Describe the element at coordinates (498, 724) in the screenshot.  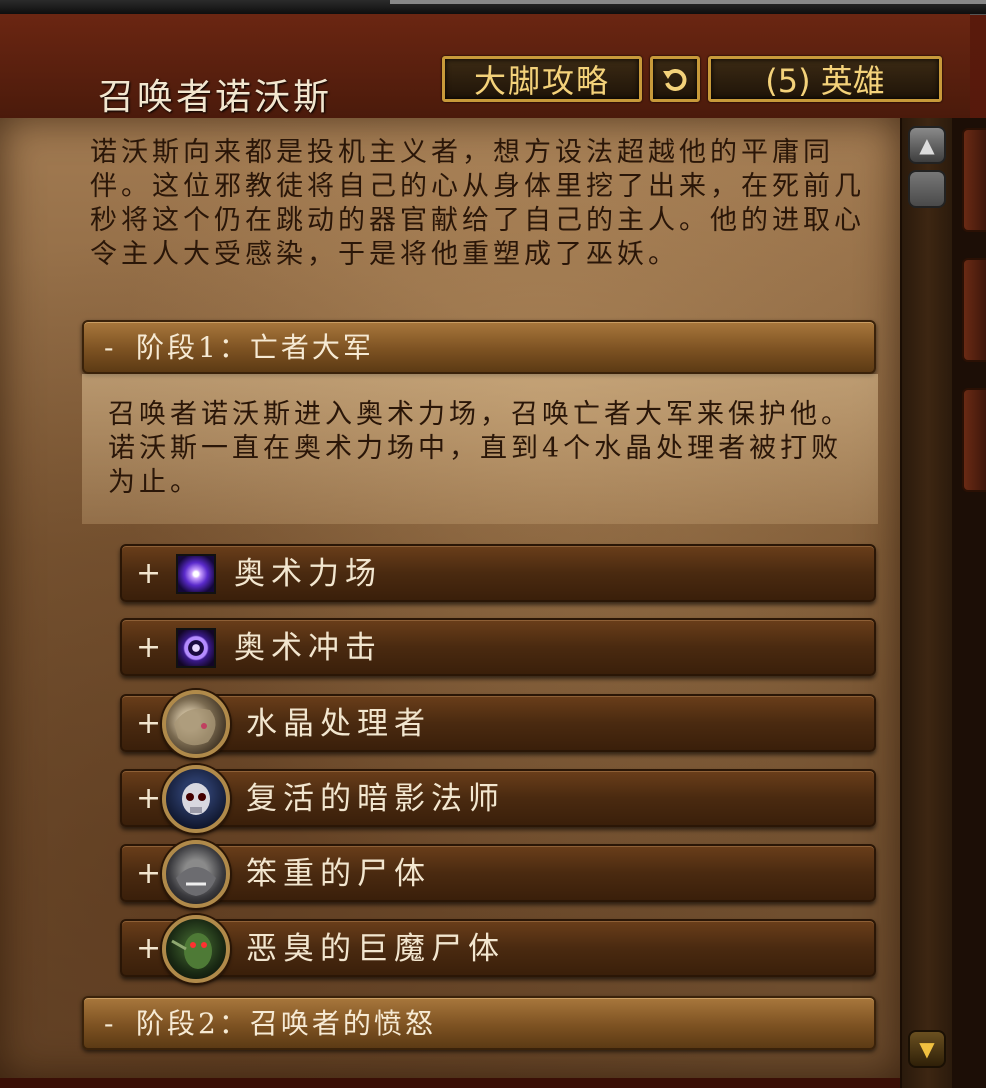
I see `add-crystal-handler: + 水晶处理者` at that location.